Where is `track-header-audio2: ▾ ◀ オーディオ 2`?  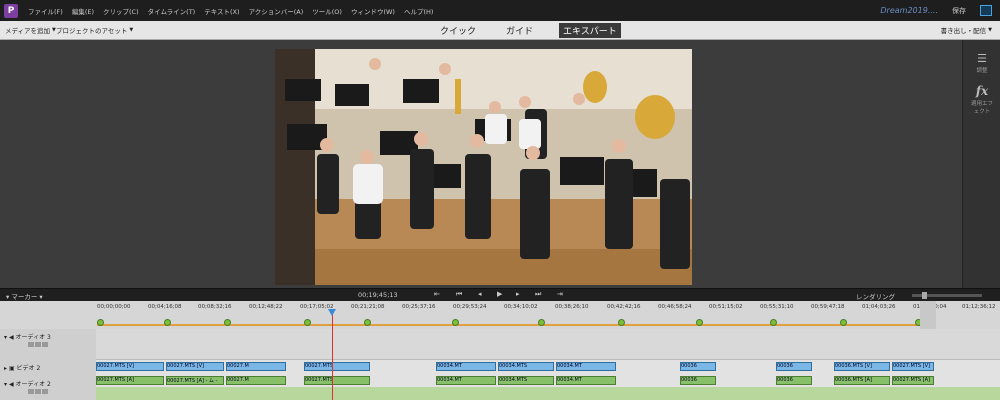
track-header-audio2: ▾ ◀ オーディオ 2 is located at coordinates (27, 387).